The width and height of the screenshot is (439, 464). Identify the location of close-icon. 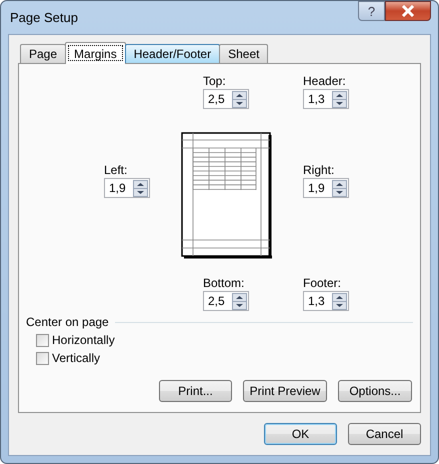
(408, 11).